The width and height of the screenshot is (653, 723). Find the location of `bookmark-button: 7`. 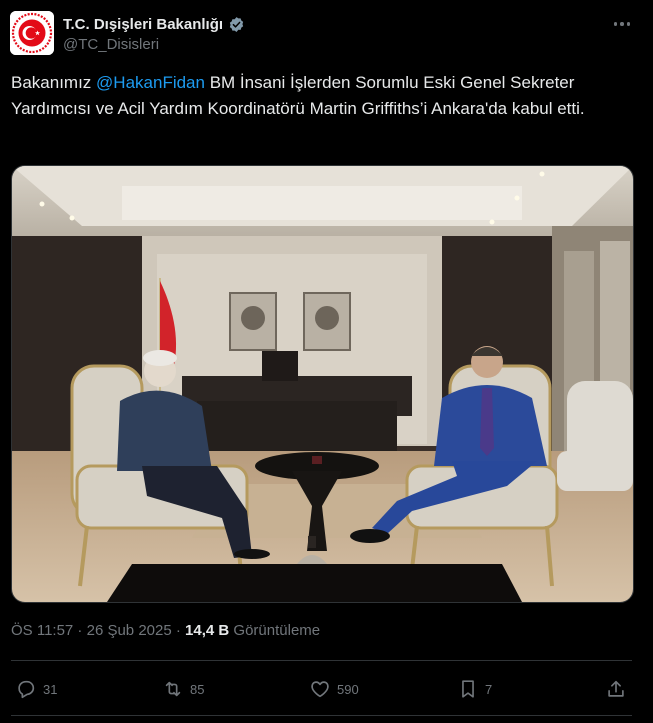

bookmark-button: 7 is located at coordinates (474, 689).